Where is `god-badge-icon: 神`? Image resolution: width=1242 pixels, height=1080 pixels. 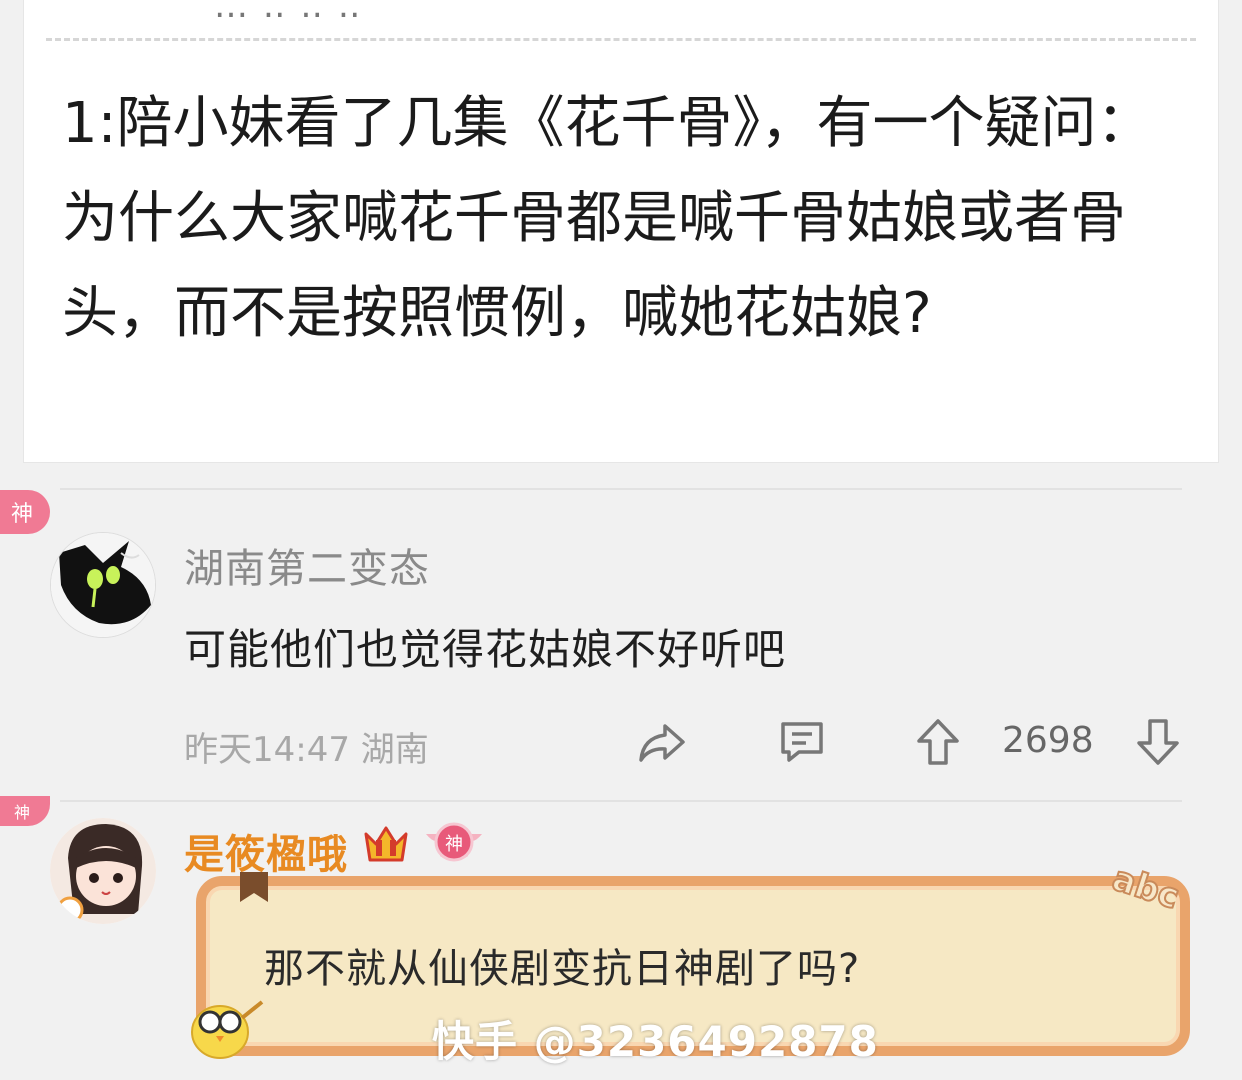 god-badge-icon: 神 is located at coordinates (454, 846).